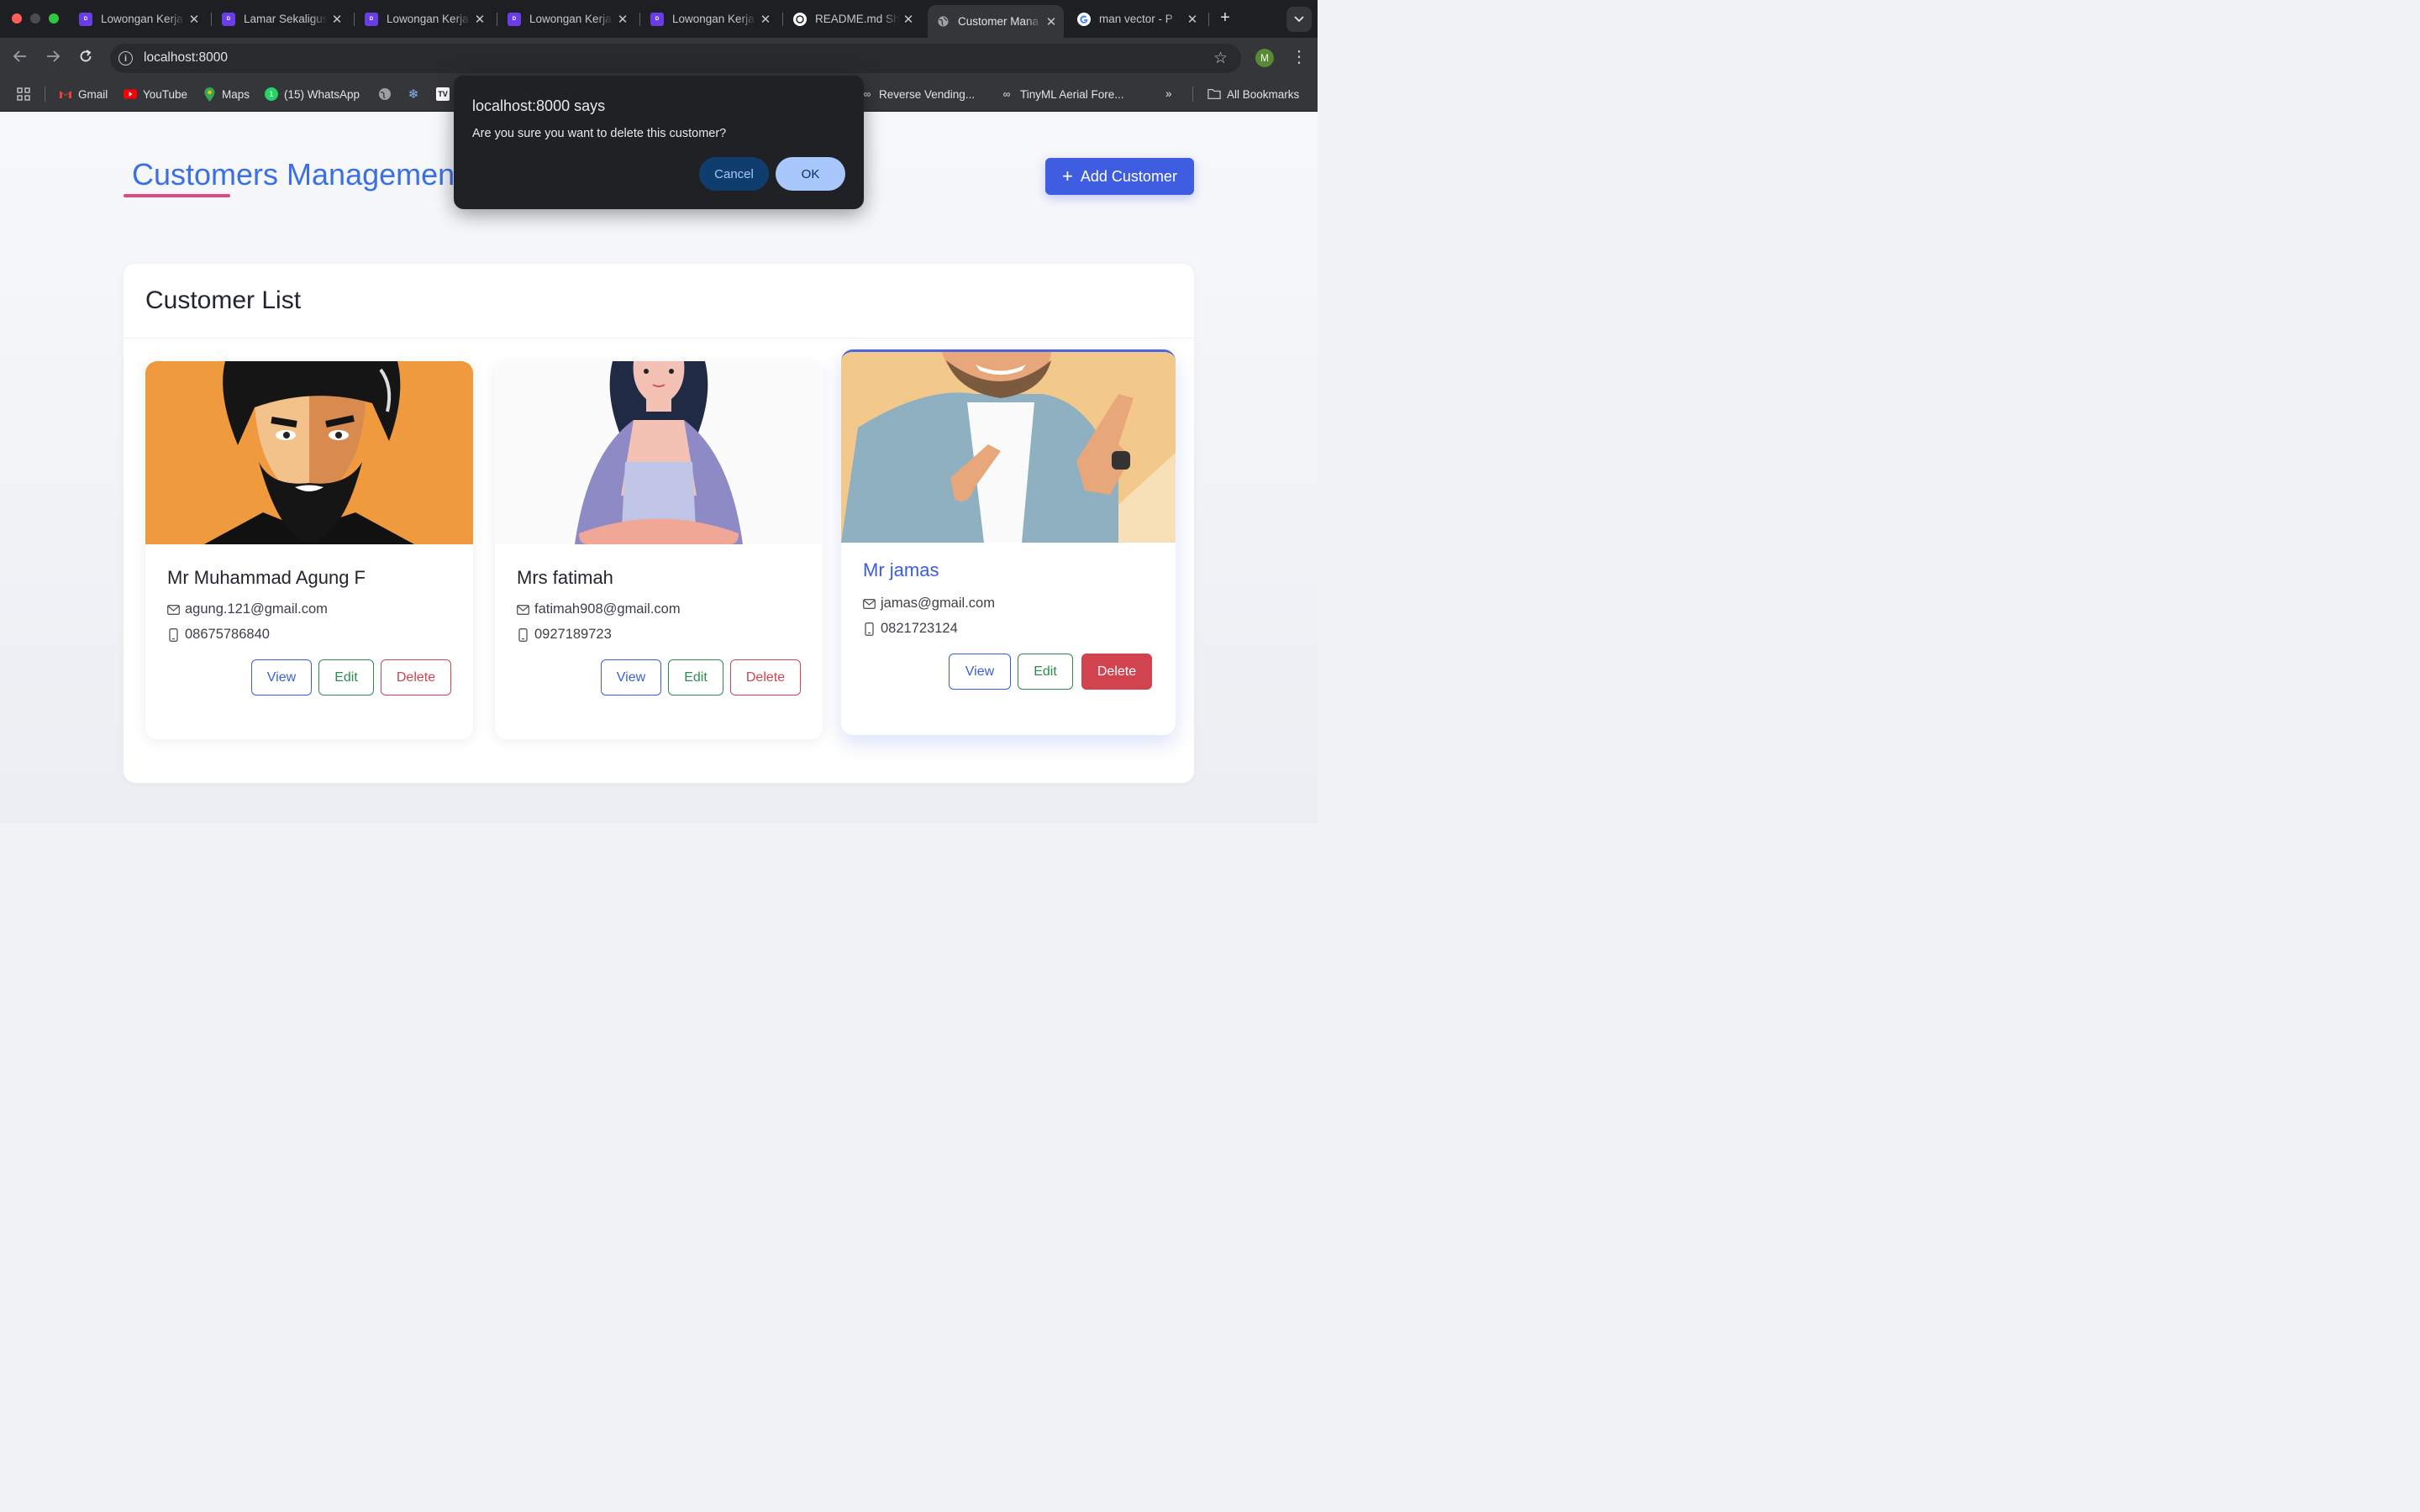 The height and width of the screenshot is (1512, 2420). Describe the element at coordinates (1137, 19) in the screenshot. I see `tab-man-vector: man vector - P ✕` at that location.